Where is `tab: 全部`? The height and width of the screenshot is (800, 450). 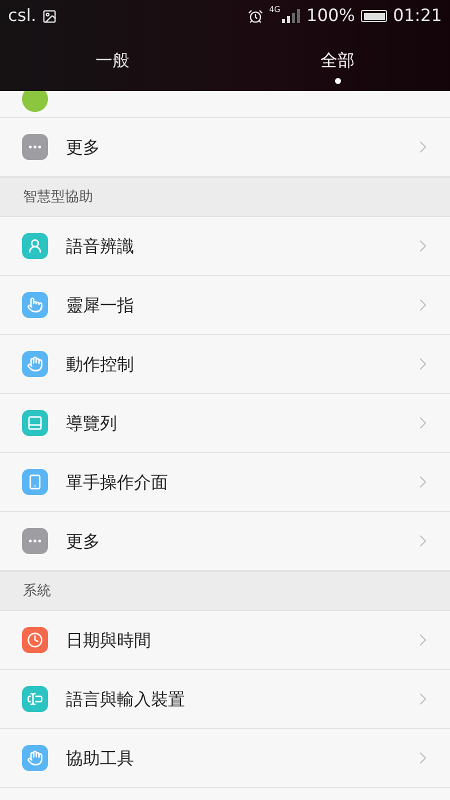
tab: 全部 is located at coordinates (337, 61).